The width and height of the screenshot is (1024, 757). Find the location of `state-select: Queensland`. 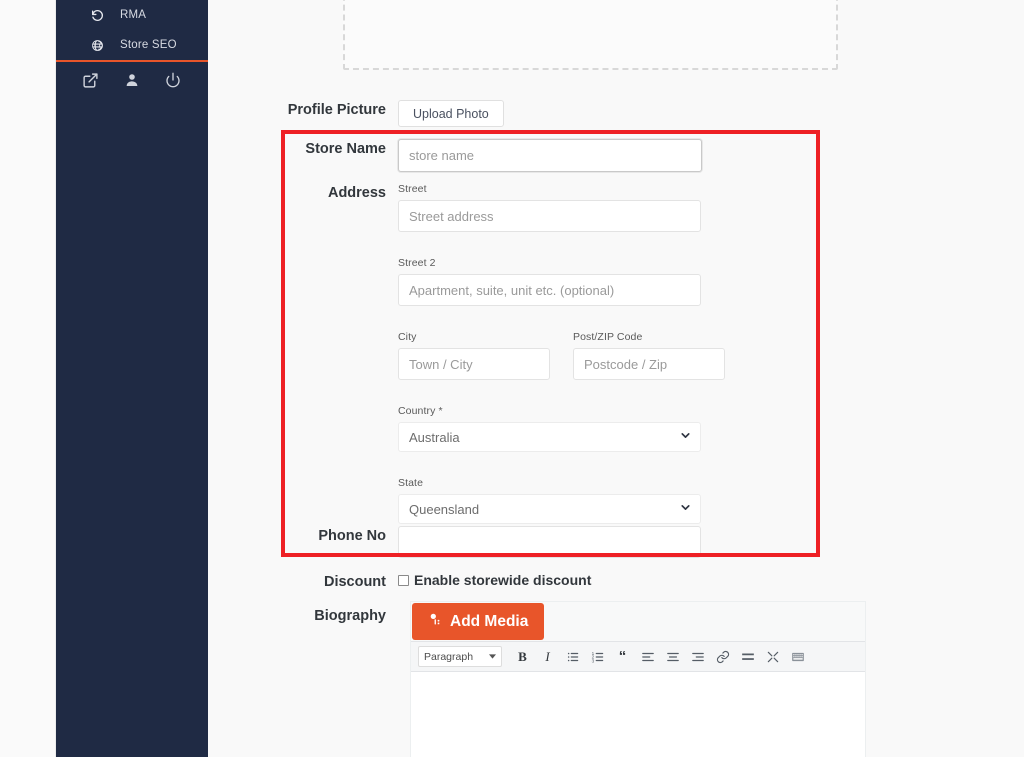

state-select: Queensland is located at coordinates (549, 509).